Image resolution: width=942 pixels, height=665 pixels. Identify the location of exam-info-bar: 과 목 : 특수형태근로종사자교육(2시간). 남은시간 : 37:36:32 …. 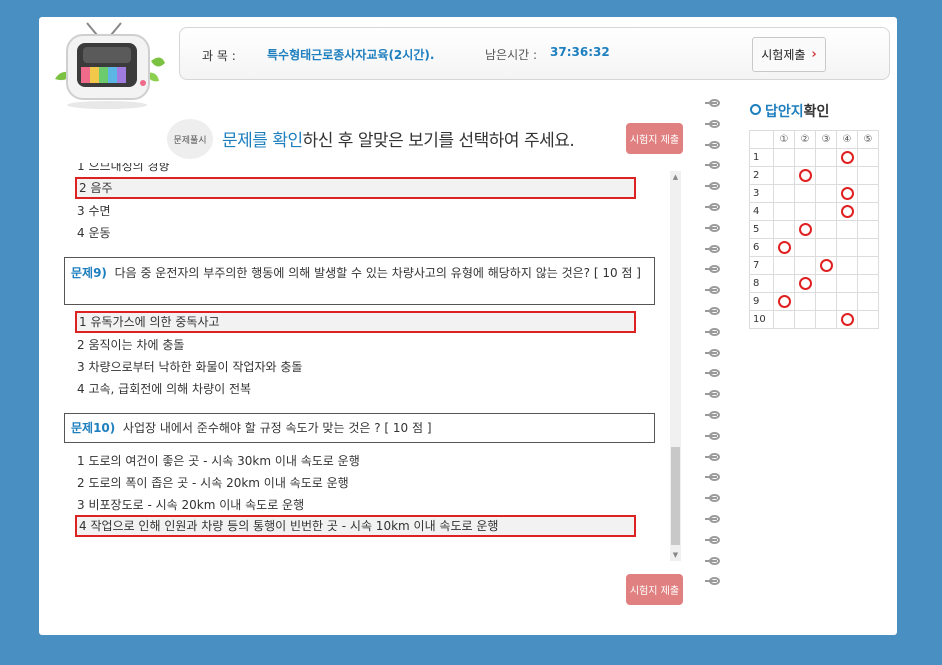
(534, 53).